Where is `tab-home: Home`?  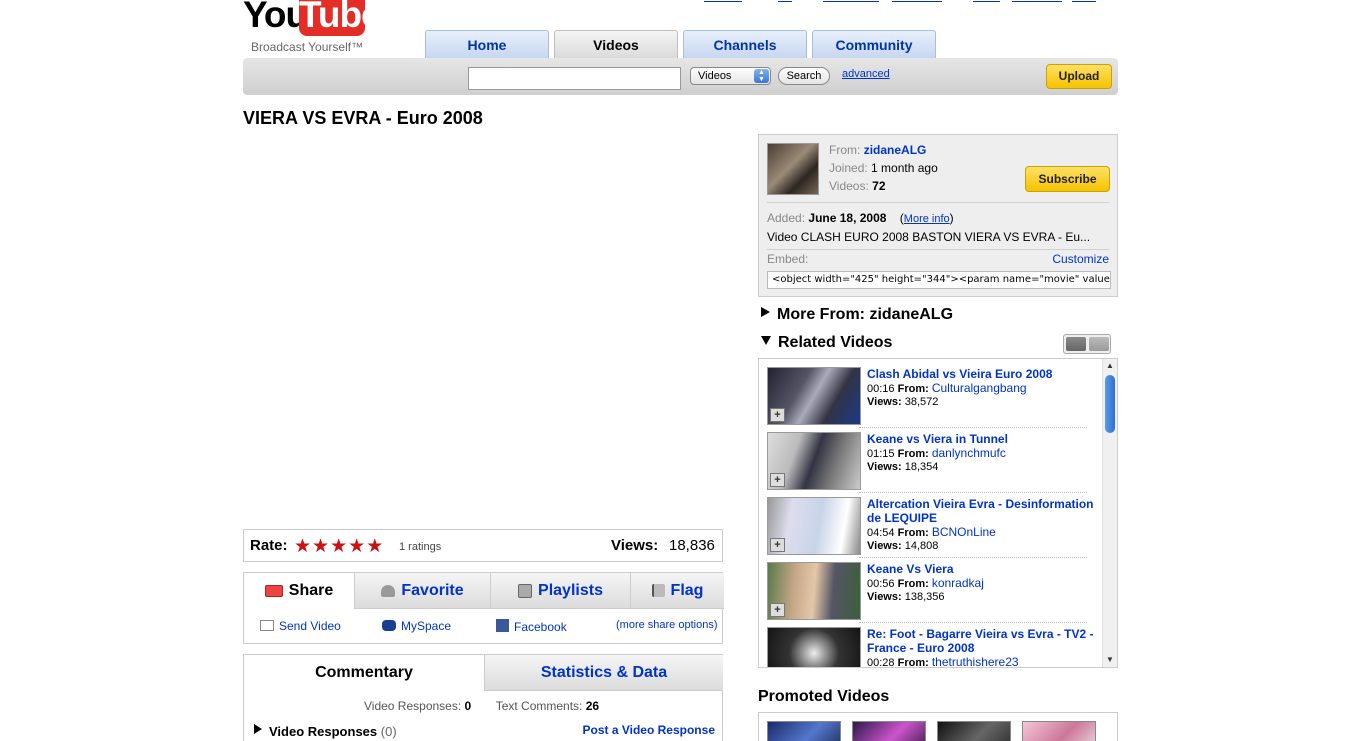
tab-home: Home is located at coordinates (487, 45).